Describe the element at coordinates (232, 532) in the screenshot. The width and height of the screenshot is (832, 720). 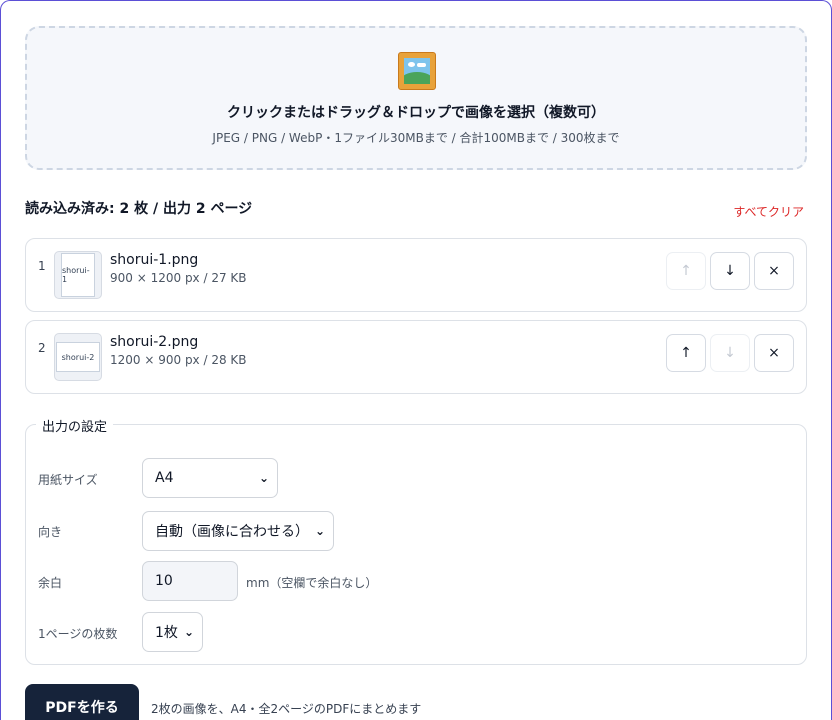
I see `orientation-value: 自動（画像に合わせる）` at that location.